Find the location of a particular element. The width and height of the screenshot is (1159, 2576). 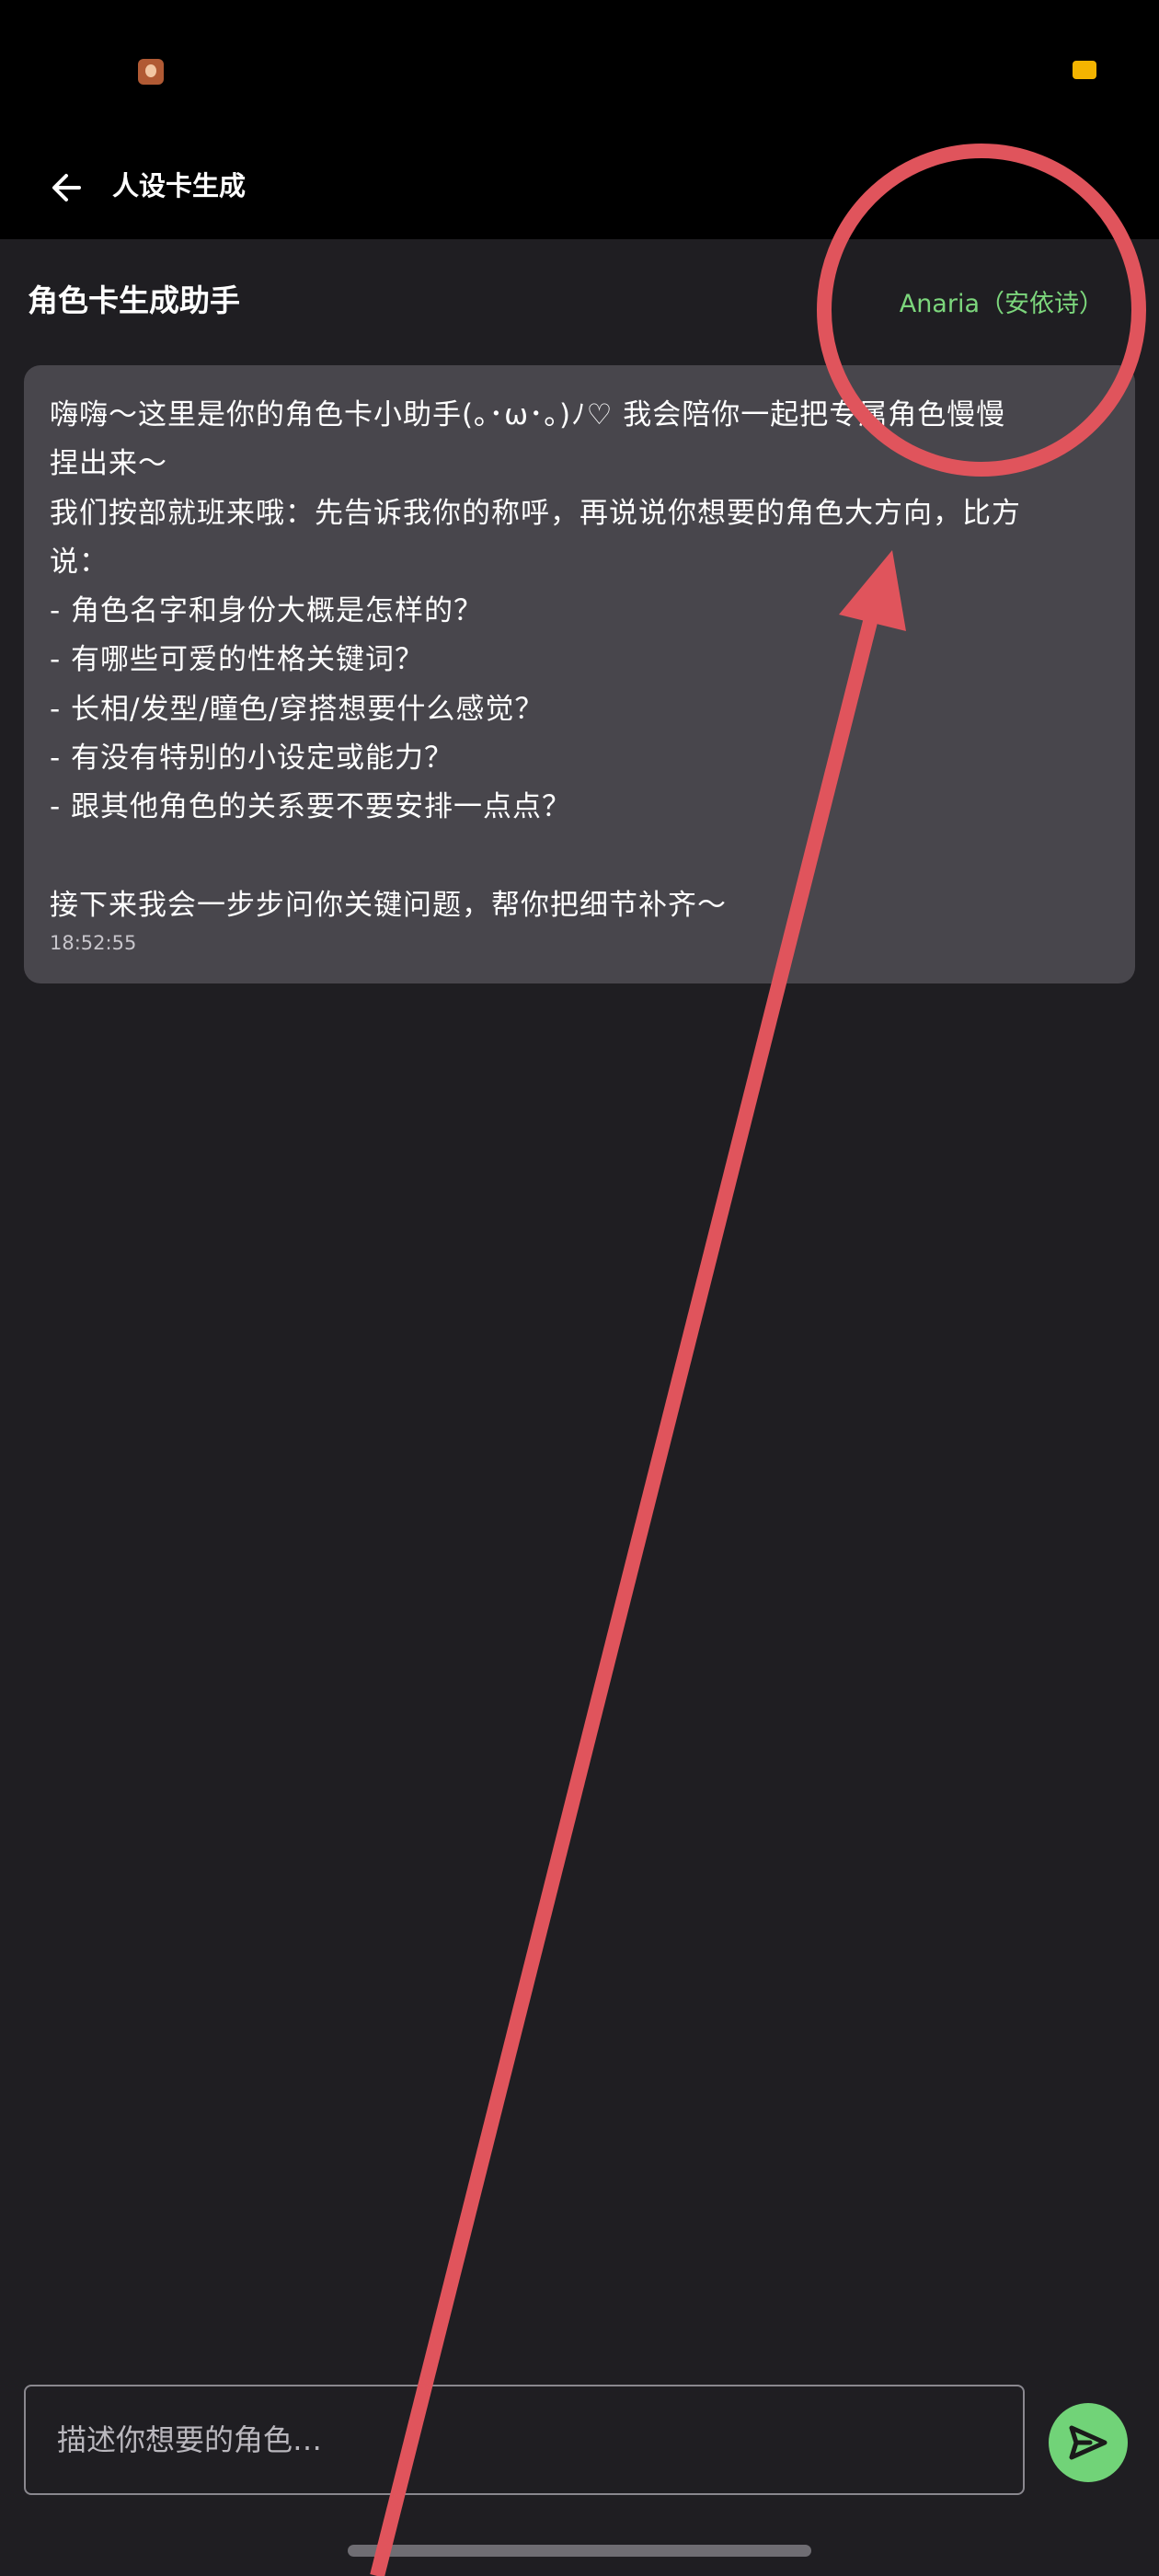

battery-icon is located at coordinates (1084, 70).